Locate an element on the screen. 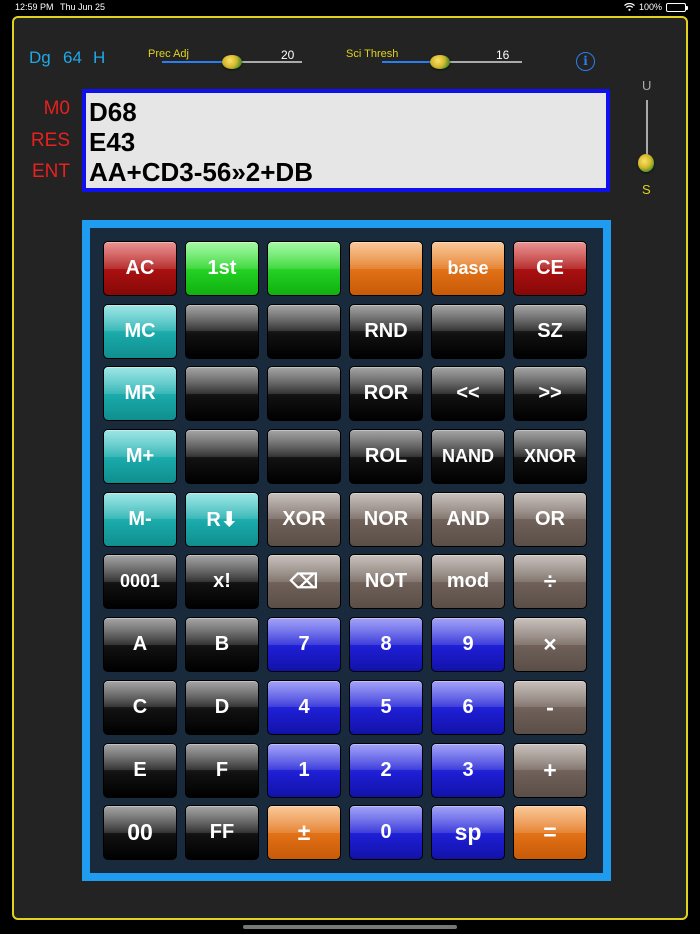 This screenshot has height=934, width=700. key-label: ÷ is located at coordinates (550, 581).